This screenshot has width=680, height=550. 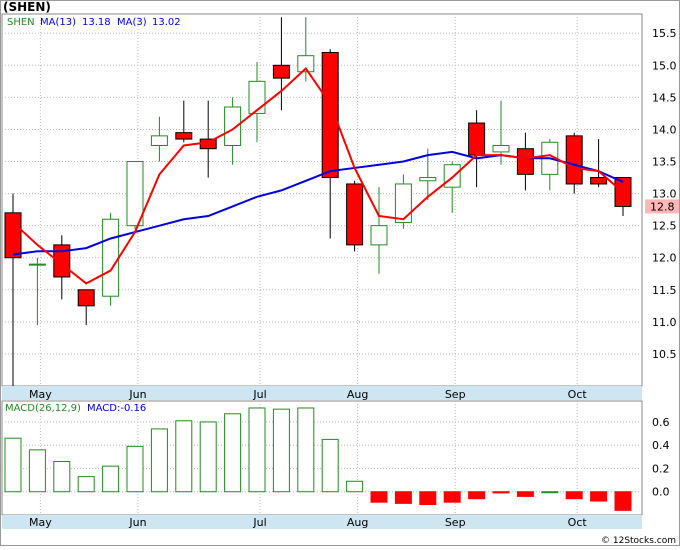 What do you see at coordinates (664, 194) in the screenshot?
I see `price-tick-label: 13.0` at bounding box center [664, 194].